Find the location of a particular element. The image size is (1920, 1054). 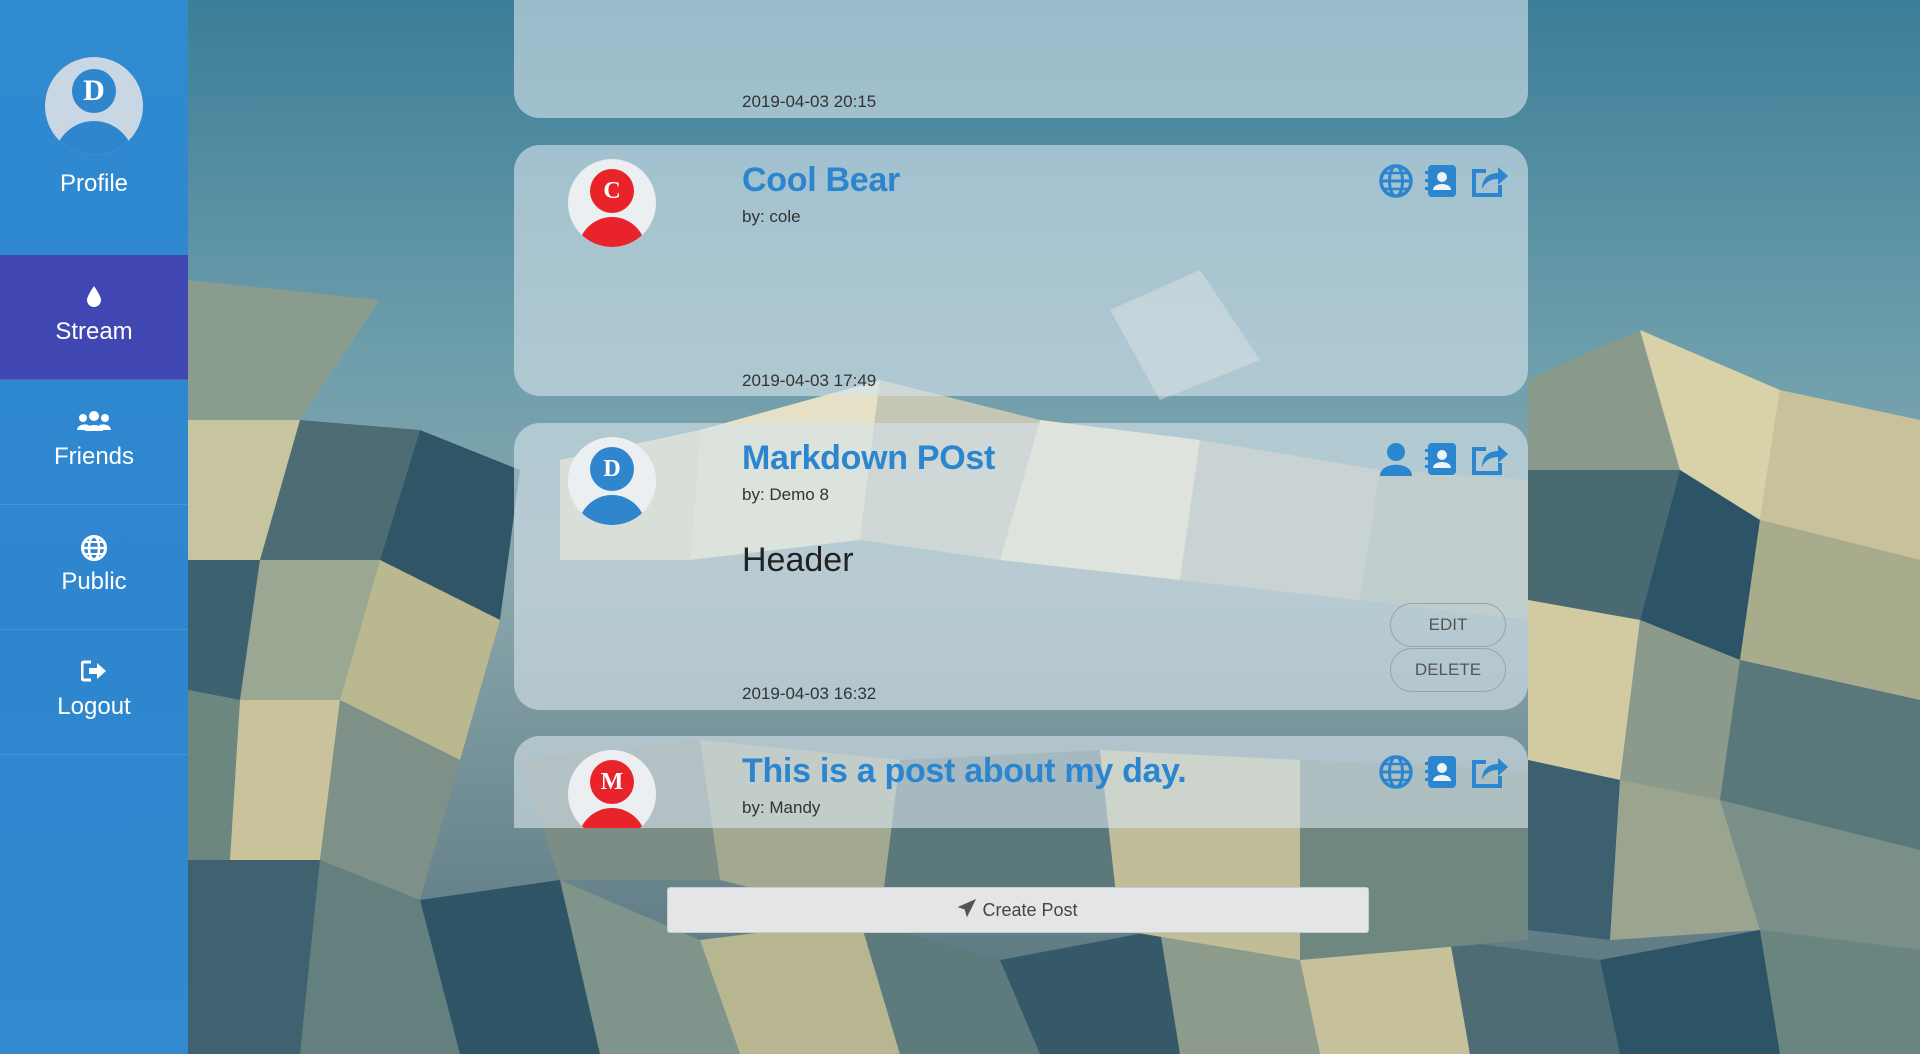

sign-out-icon is located at coordinates (94, 671).